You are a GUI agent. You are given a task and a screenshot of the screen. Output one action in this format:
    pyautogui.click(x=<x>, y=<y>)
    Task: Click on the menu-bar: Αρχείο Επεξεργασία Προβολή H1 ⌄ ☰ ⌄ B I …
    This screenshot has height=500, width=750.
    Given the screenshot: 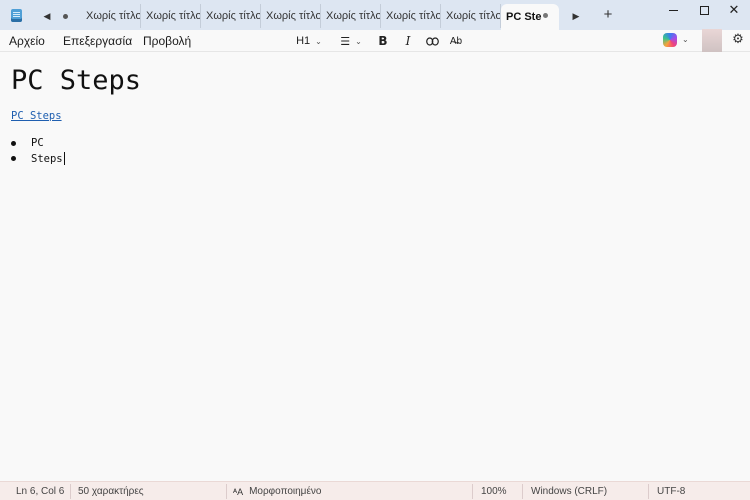 What is the action you would take?
    pyautogui.click(x=375, y=41)
    